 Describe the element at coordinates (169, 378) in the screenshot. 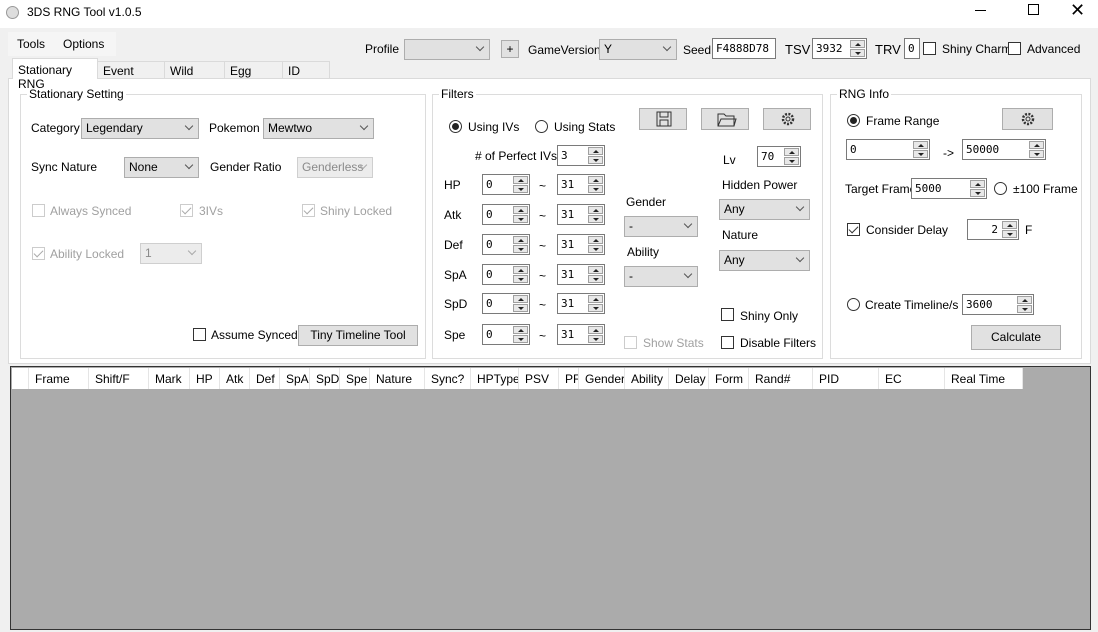

I see `column-header: Mark` at that location.